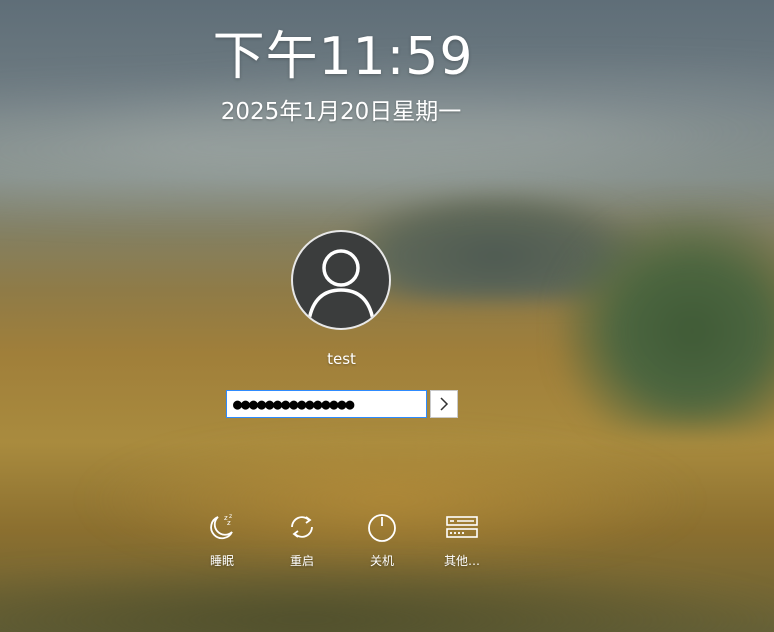  What do you see at coordinates (229, 523) in the screenshot?
I see `svg-text: z` at bounding box center [229, 523].